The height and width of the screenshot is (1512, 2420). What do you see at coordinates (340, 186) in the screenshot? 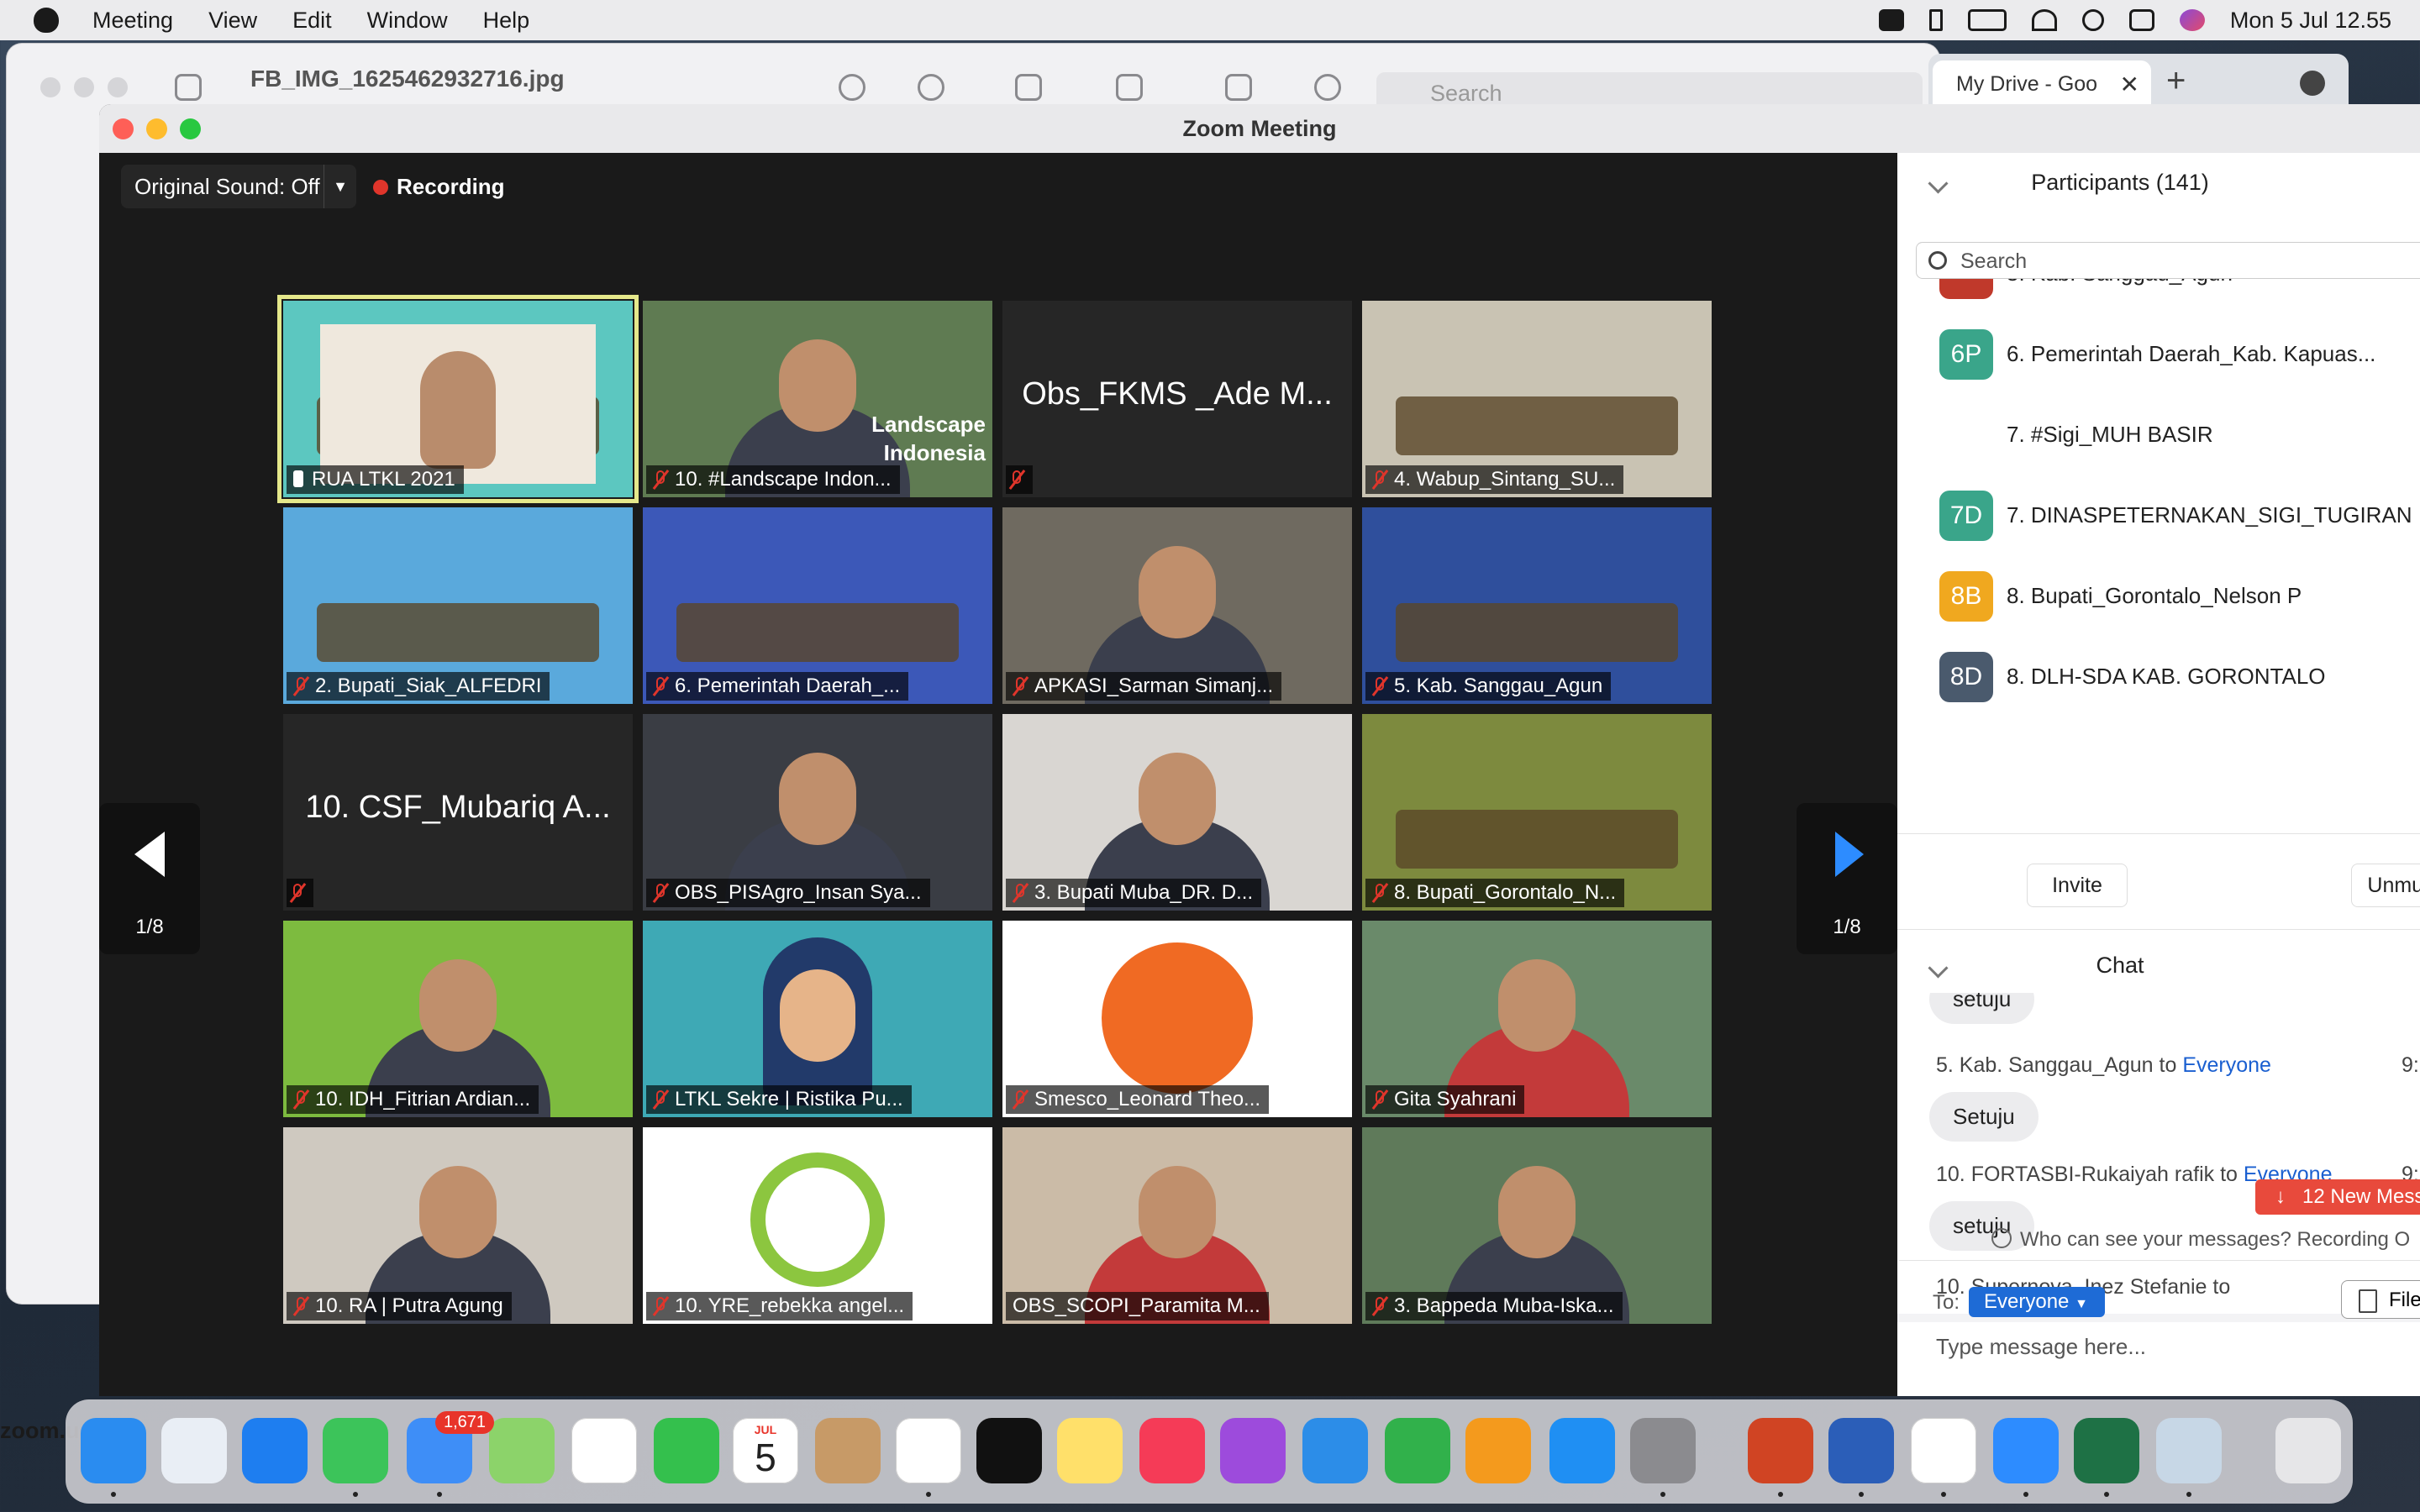
I see `chevron-down-icon: ▼` at bounding box center [340, 186].